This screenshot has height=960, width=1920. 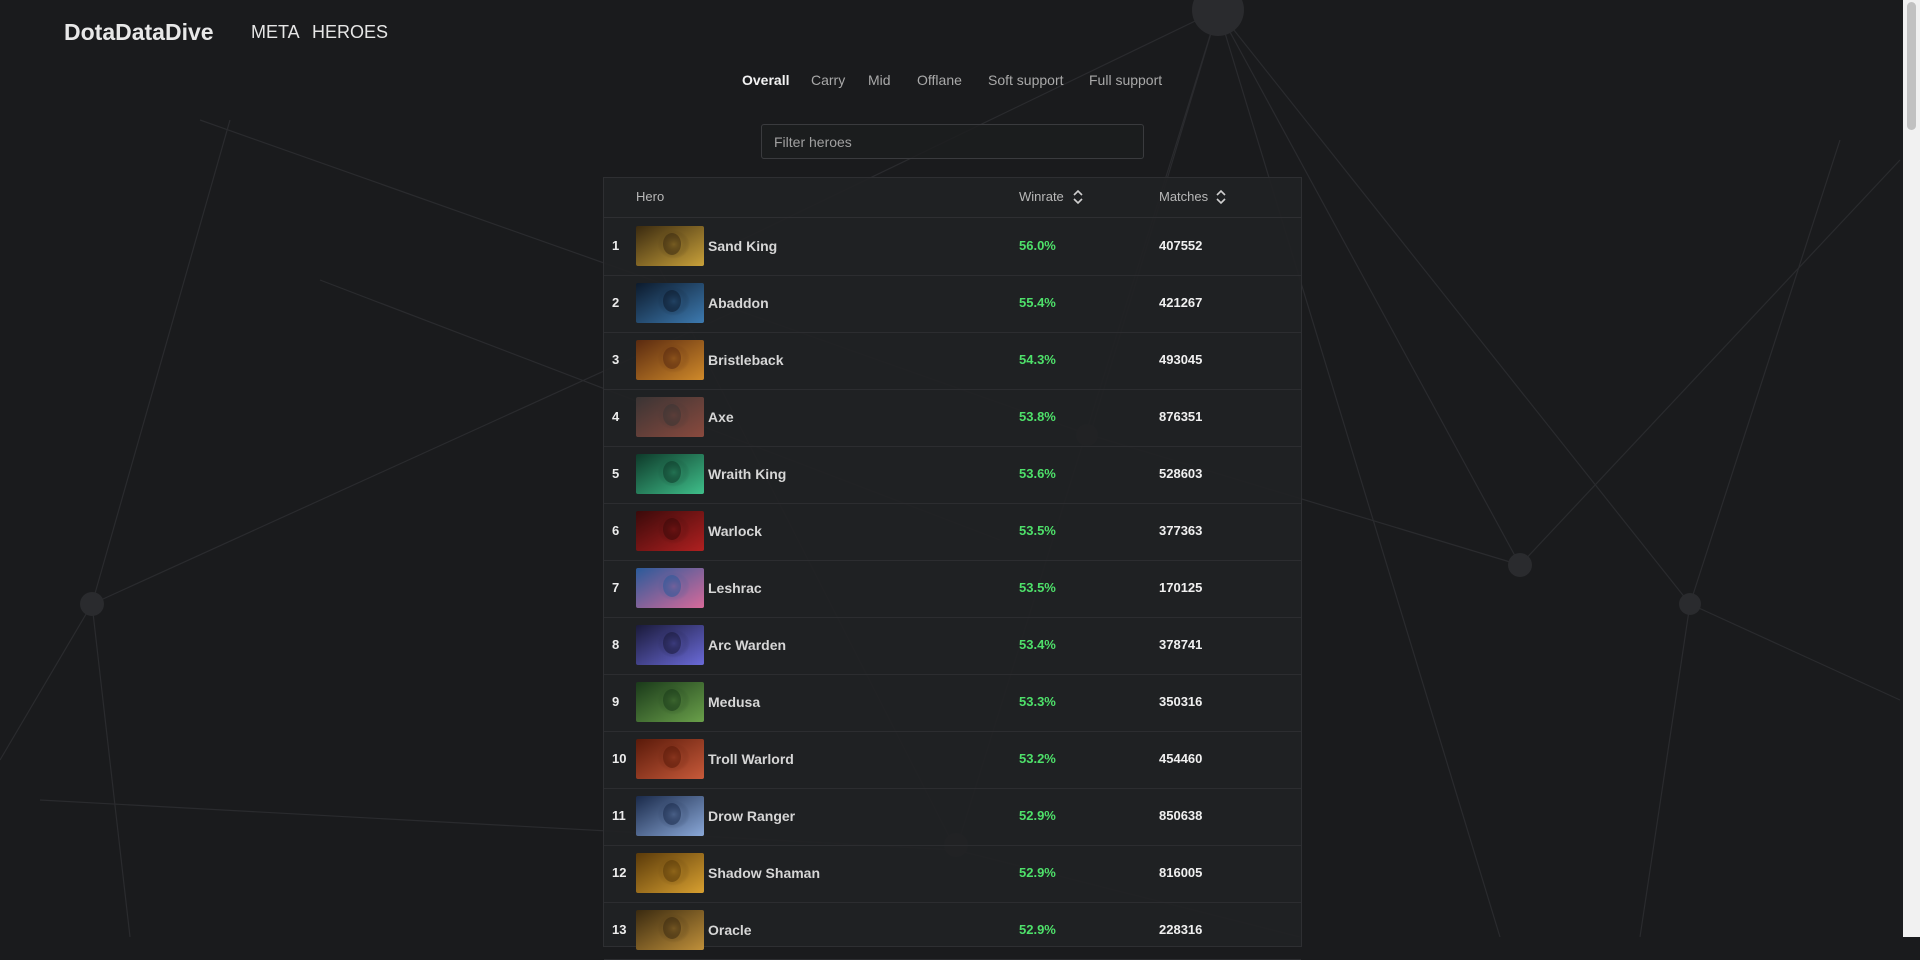 What do you see at coordinates (1181, 359) in the screenshot?
I see `matches-value: 493045` at bounding box center [1181, 359].